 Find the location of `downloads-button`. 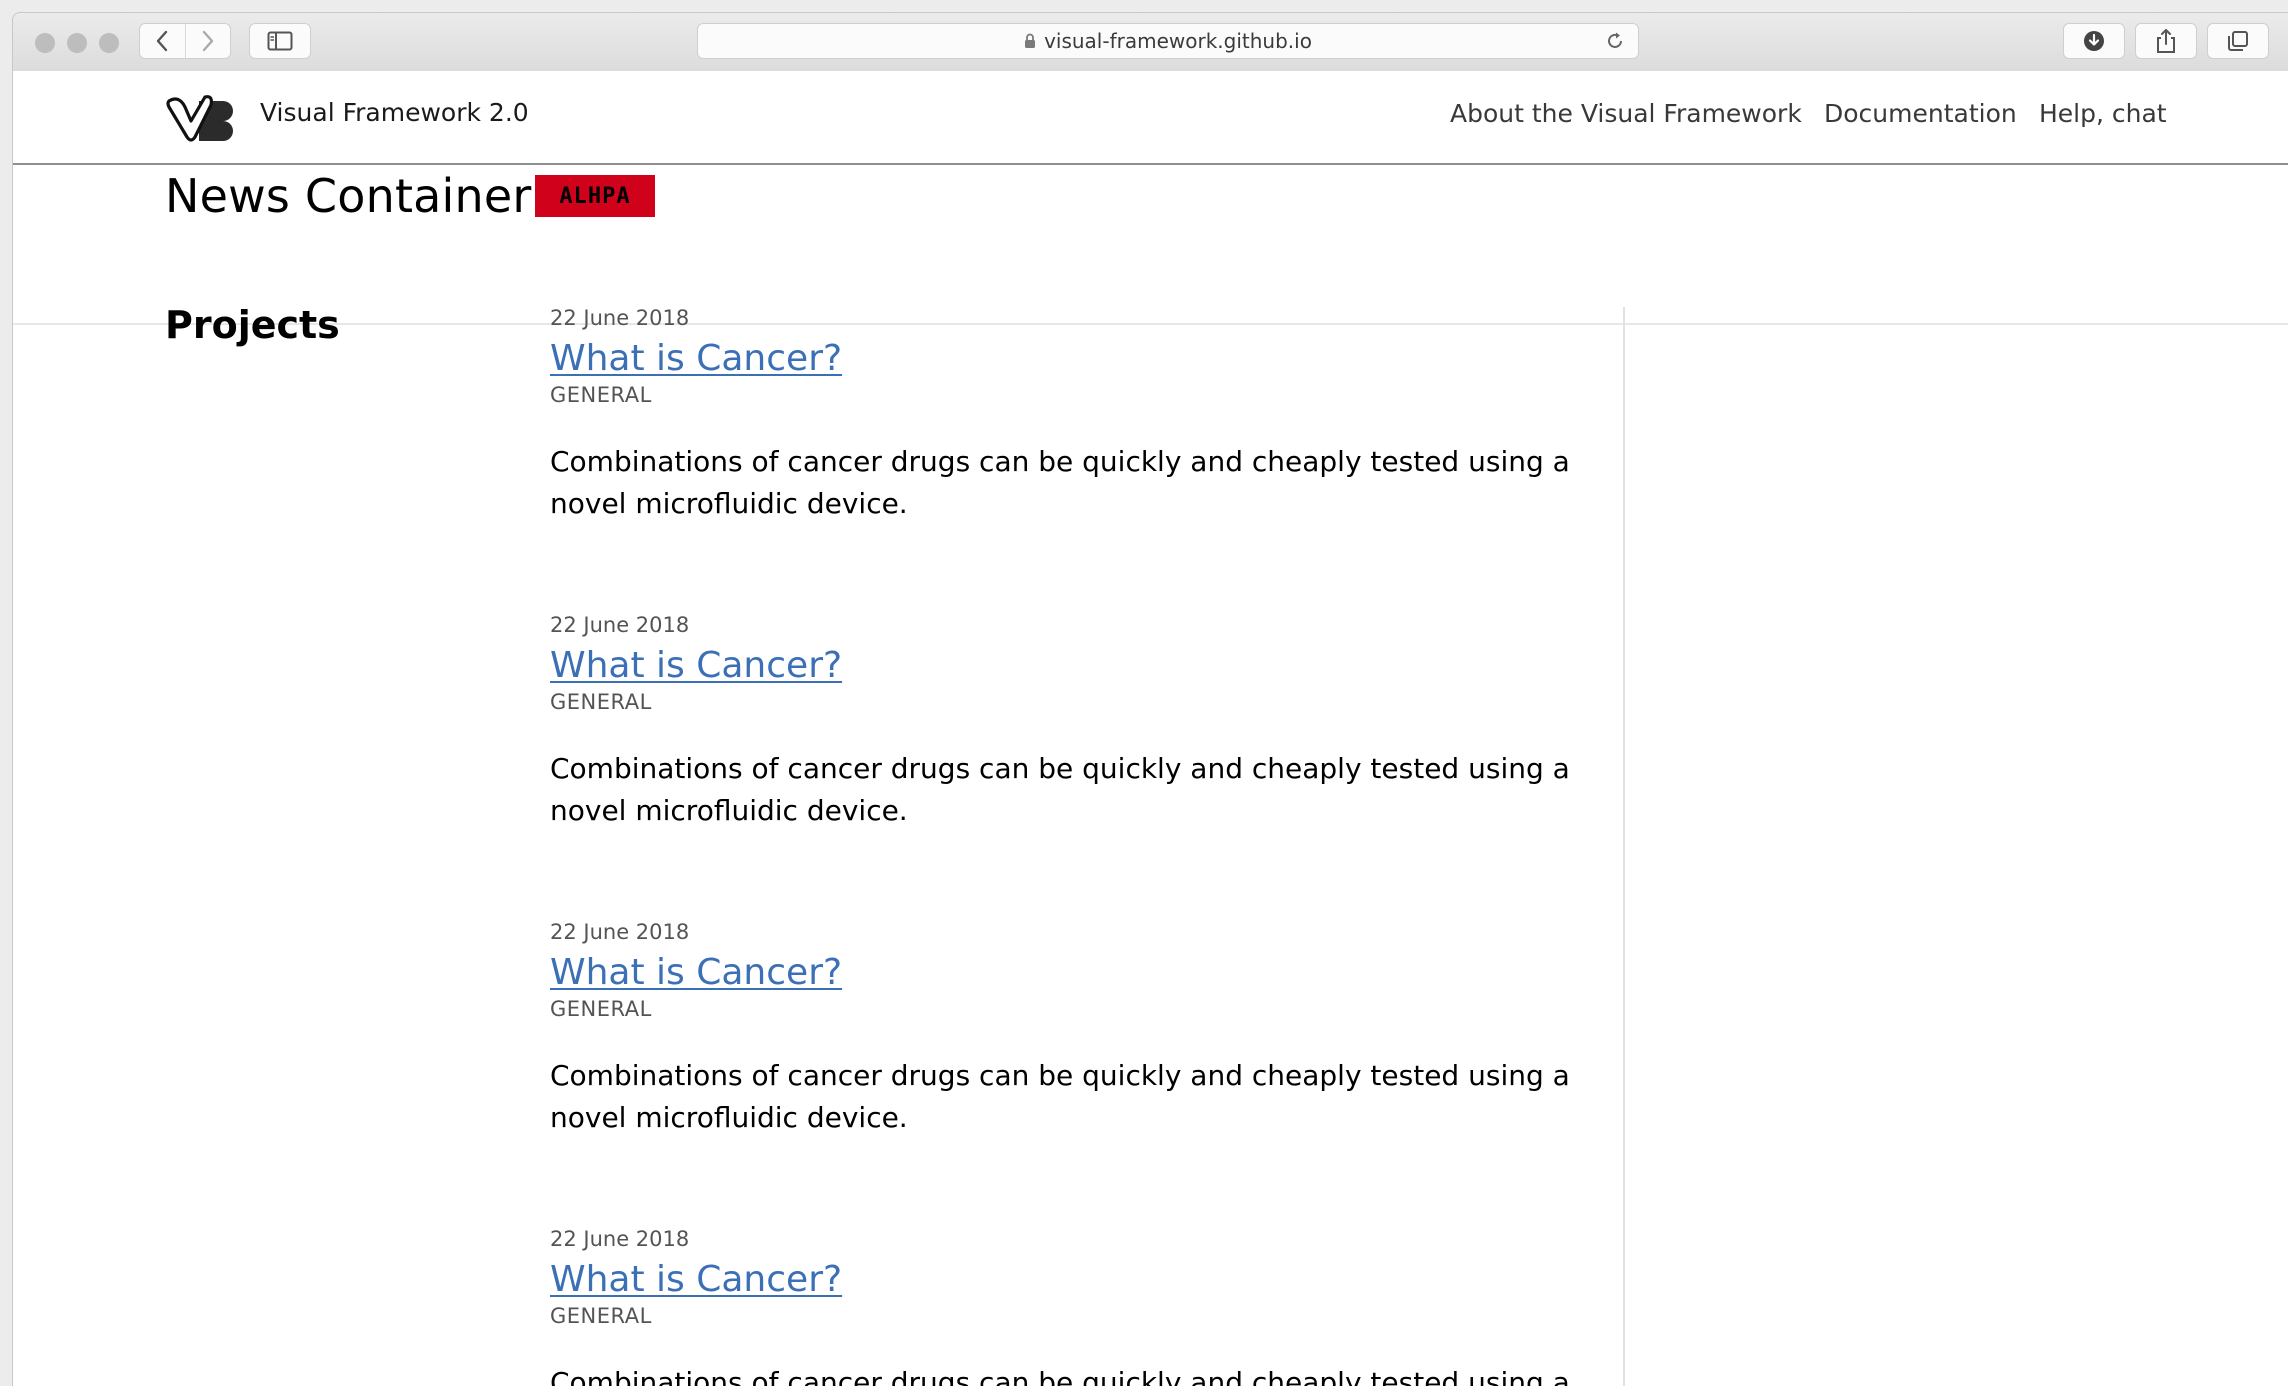

downloads-button is located at coordinates (2094, 41).